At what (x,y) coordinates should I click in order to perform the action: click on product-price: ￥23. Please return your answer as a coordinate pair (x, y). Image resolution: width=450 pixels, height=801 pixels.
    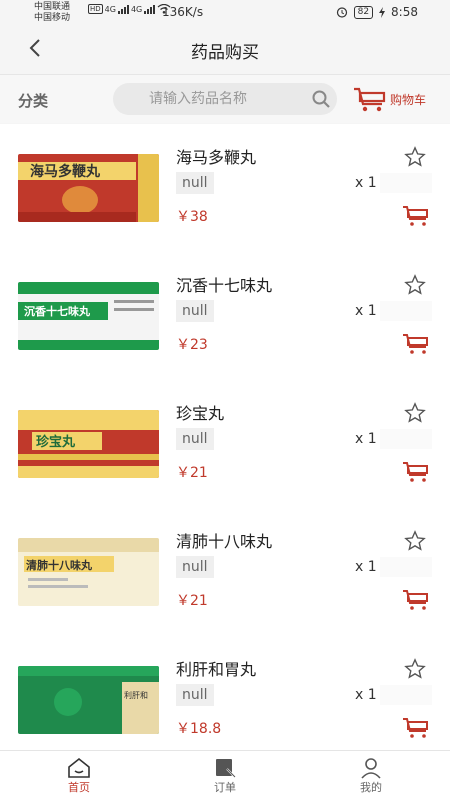
    Looking at the image, I should click on (192, 345).